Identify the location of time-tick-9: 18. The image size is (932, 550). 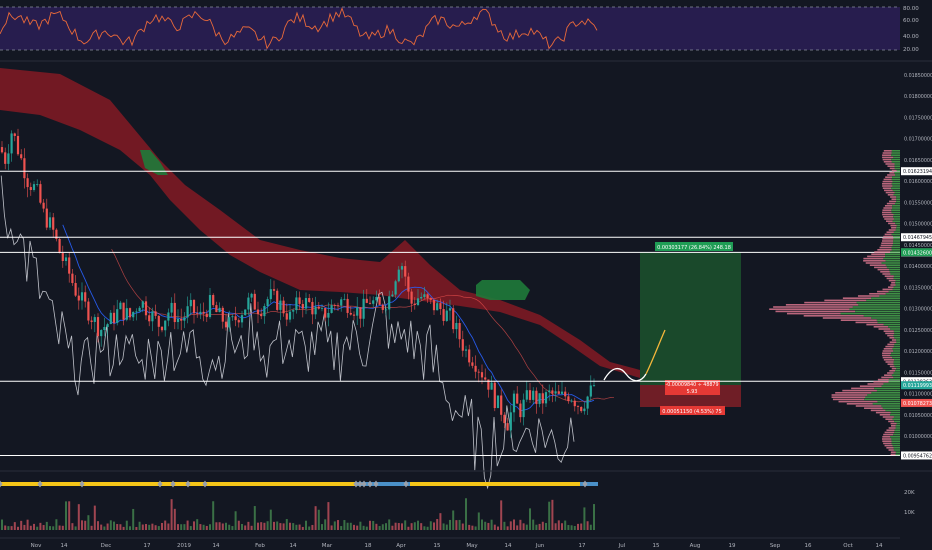
(368, 546).